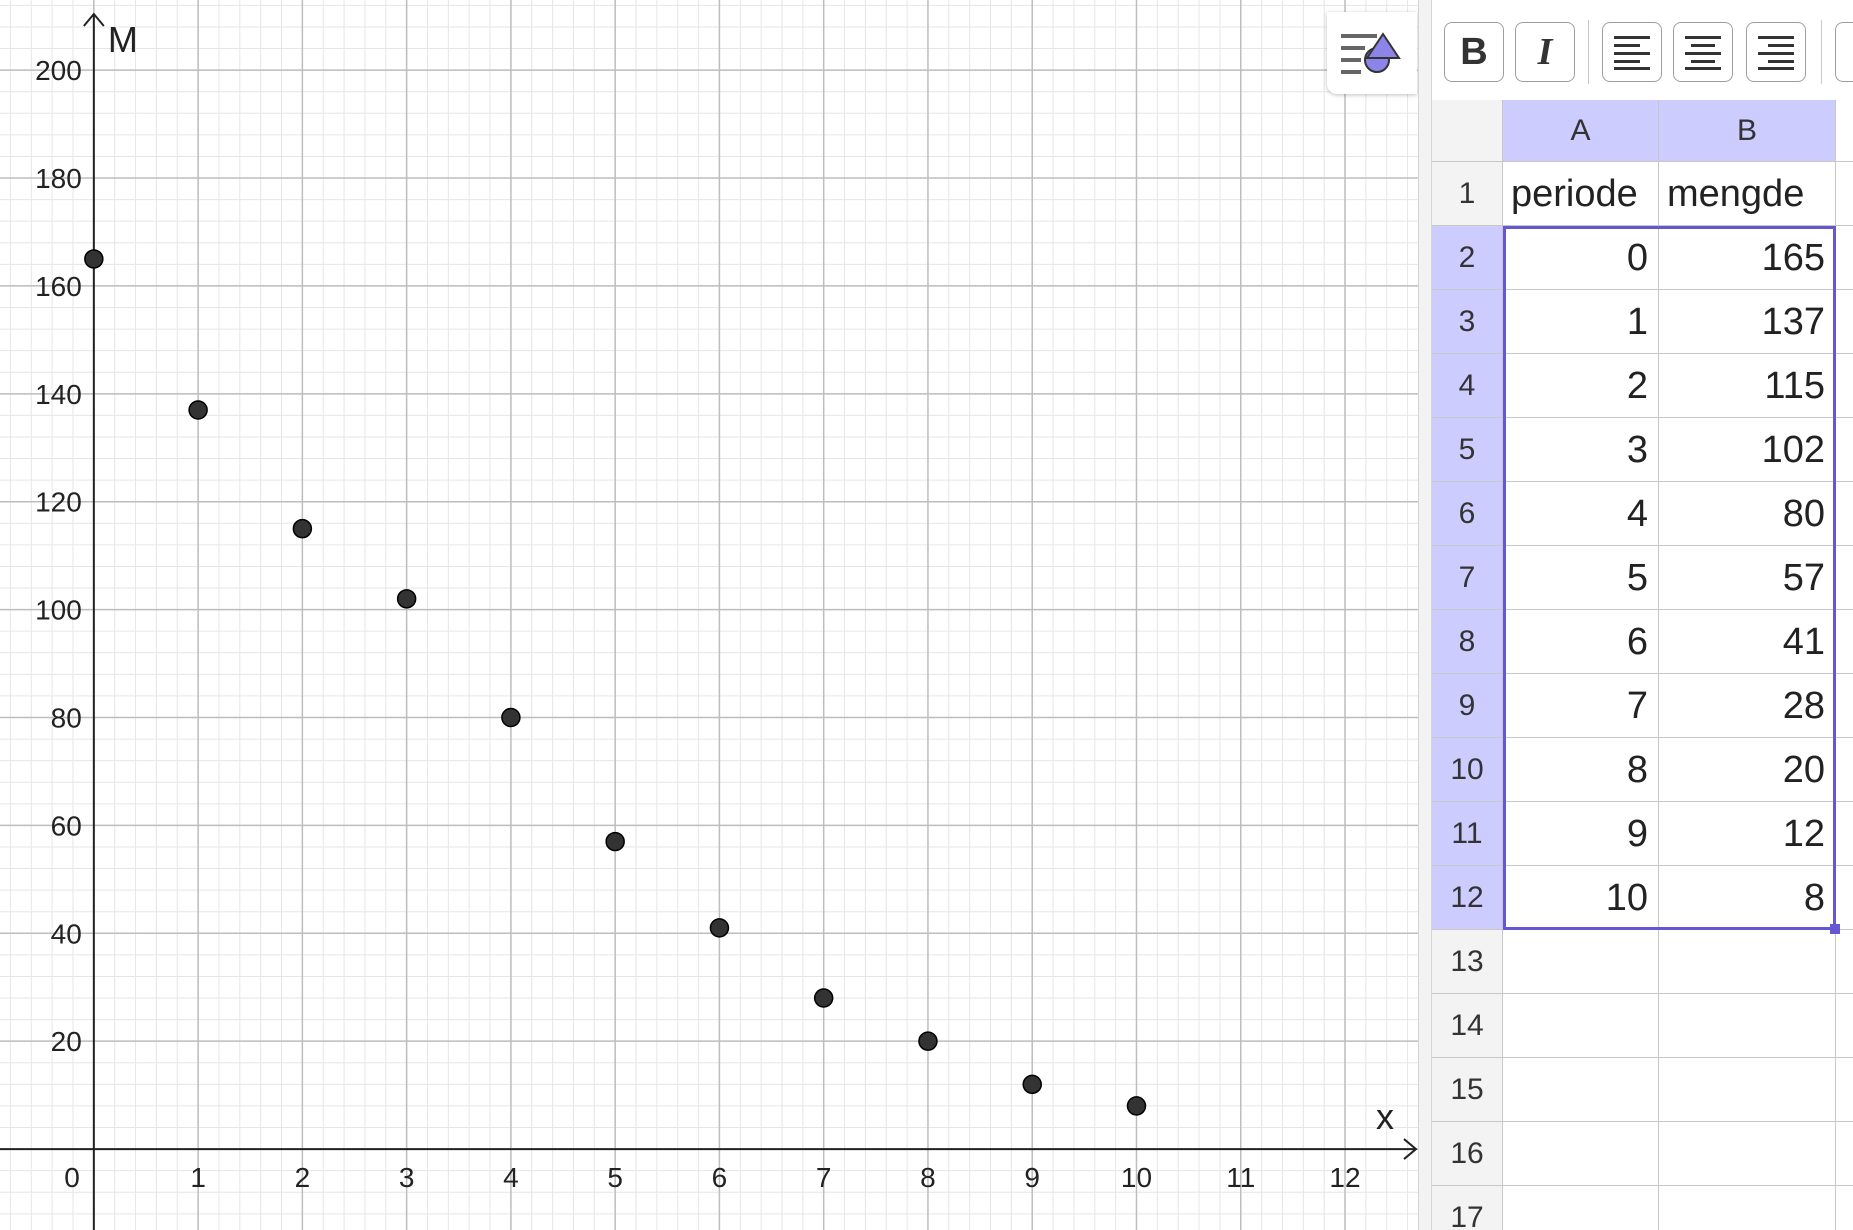 This screenshot has width=1853, height=1230. What do you see at coordinates (1581, 194) in the screenshot?
I see `cell-a1: periode` at bounding box center [1581, 194].